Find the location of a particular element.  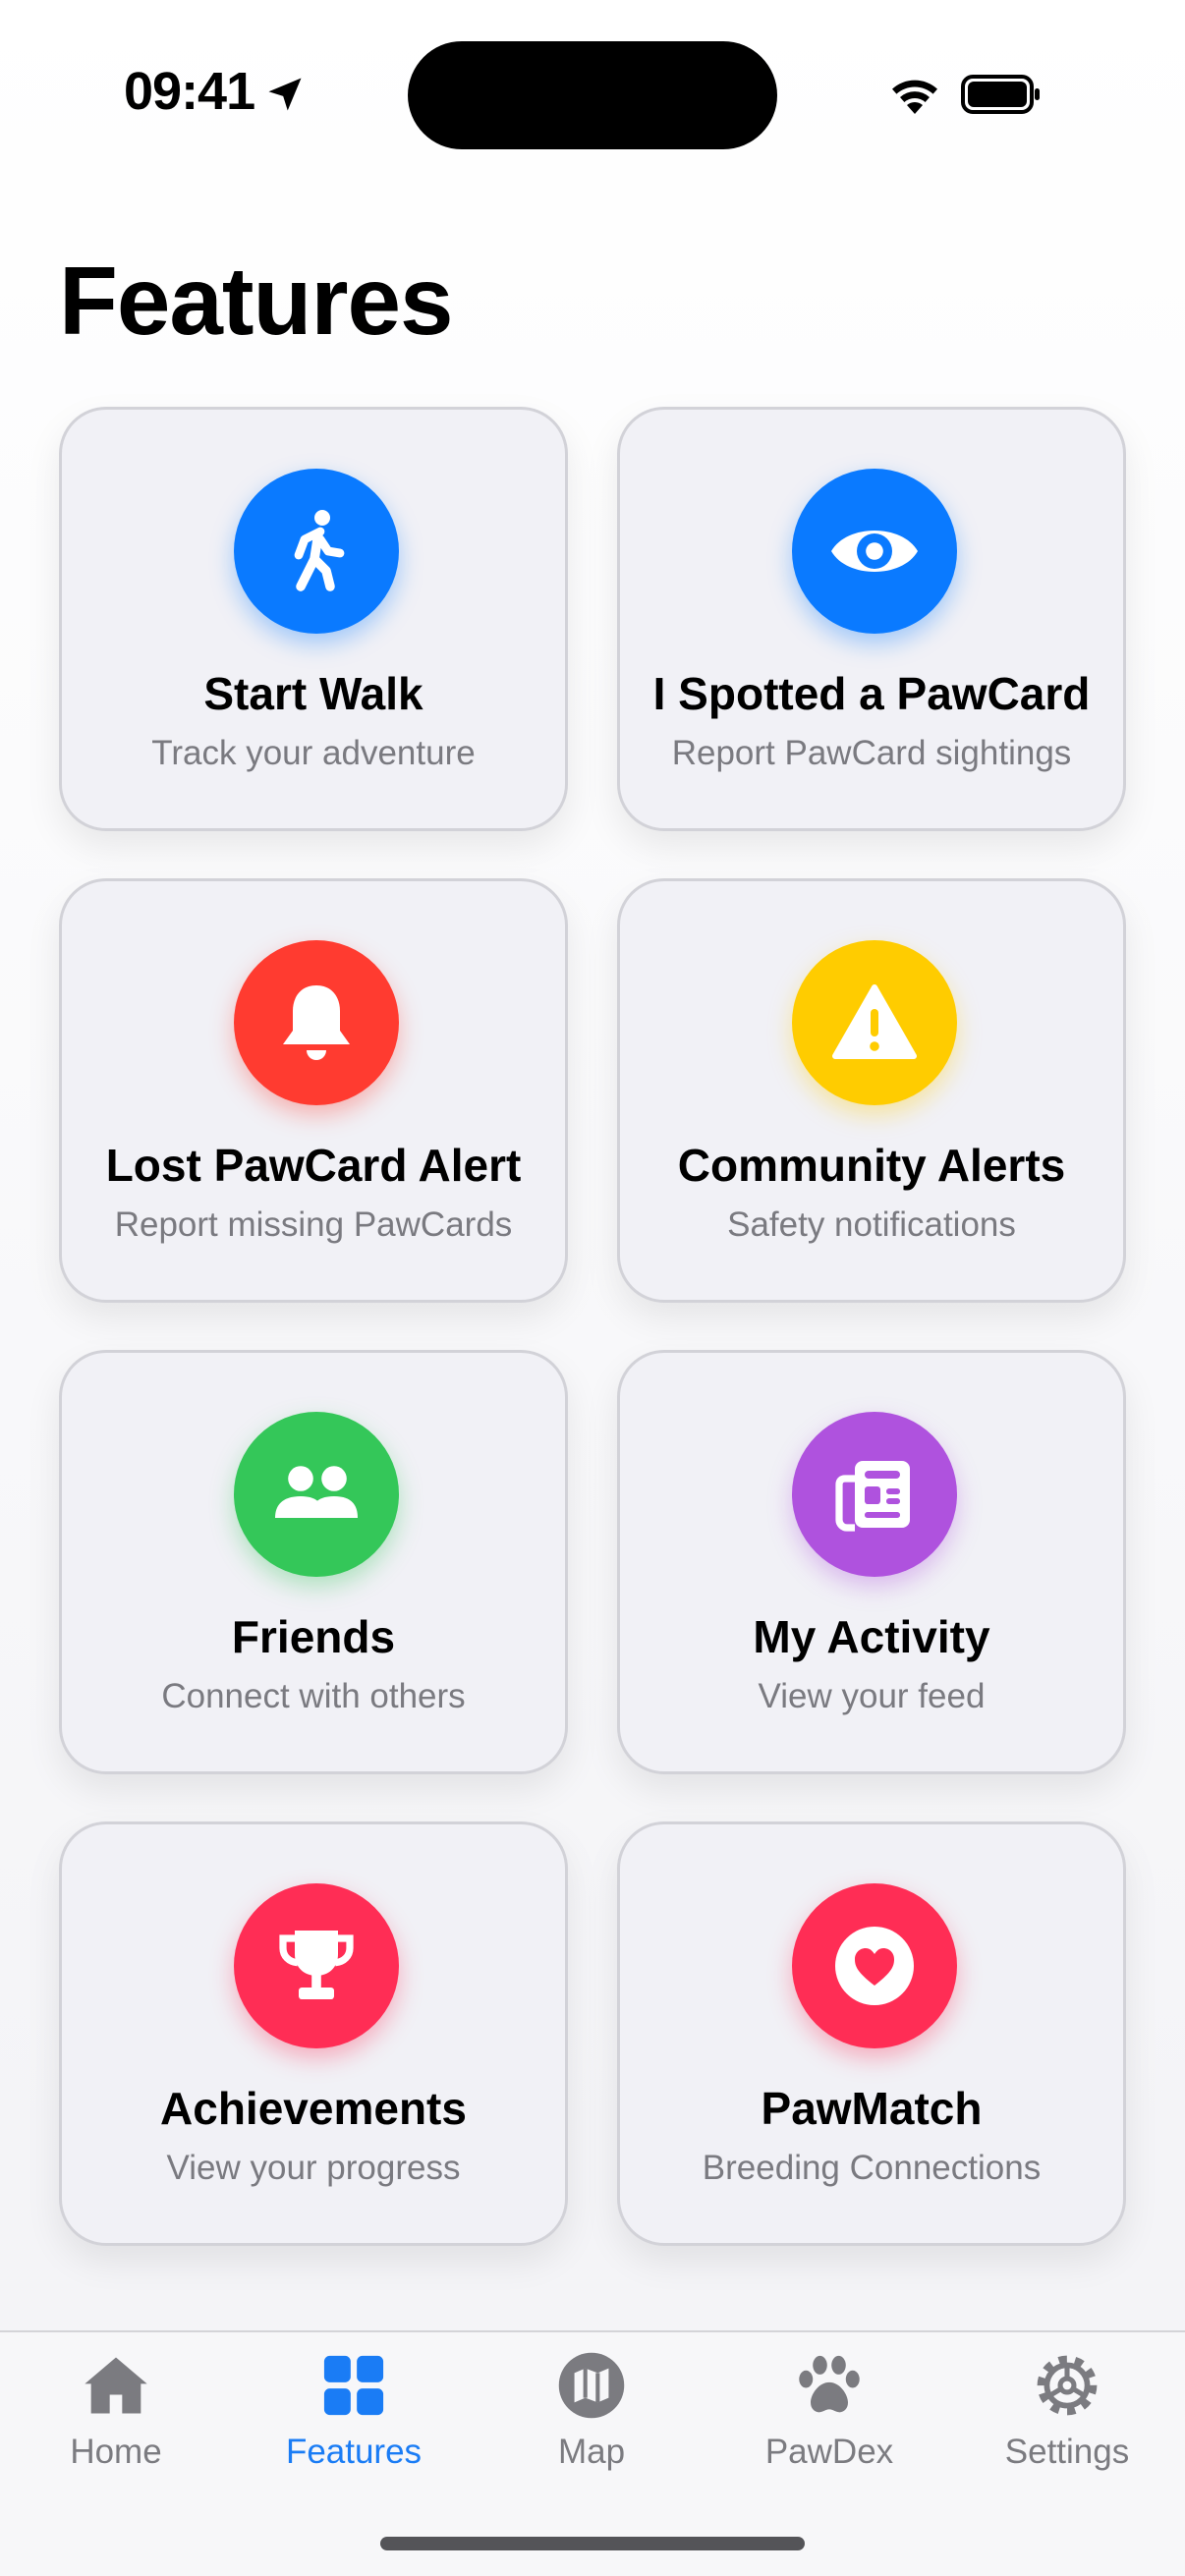

start-walk-card: Start Walk Track your adventure is located at coordinates (314, 619).